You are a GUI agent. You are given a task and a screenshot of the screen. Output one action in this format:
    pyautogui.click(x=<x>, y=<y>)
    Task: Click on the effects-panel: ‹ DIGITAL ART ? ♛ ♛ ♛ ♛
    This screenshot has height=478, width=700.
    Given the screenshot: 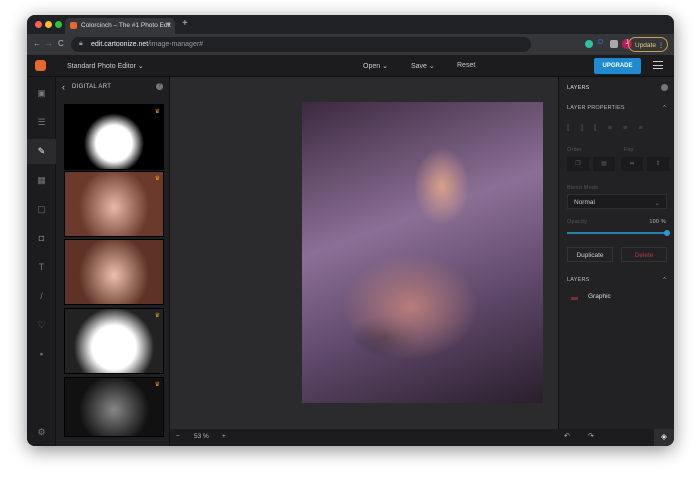 What is the action you would take?
    pyautogui.click(x=113, y=261)
    